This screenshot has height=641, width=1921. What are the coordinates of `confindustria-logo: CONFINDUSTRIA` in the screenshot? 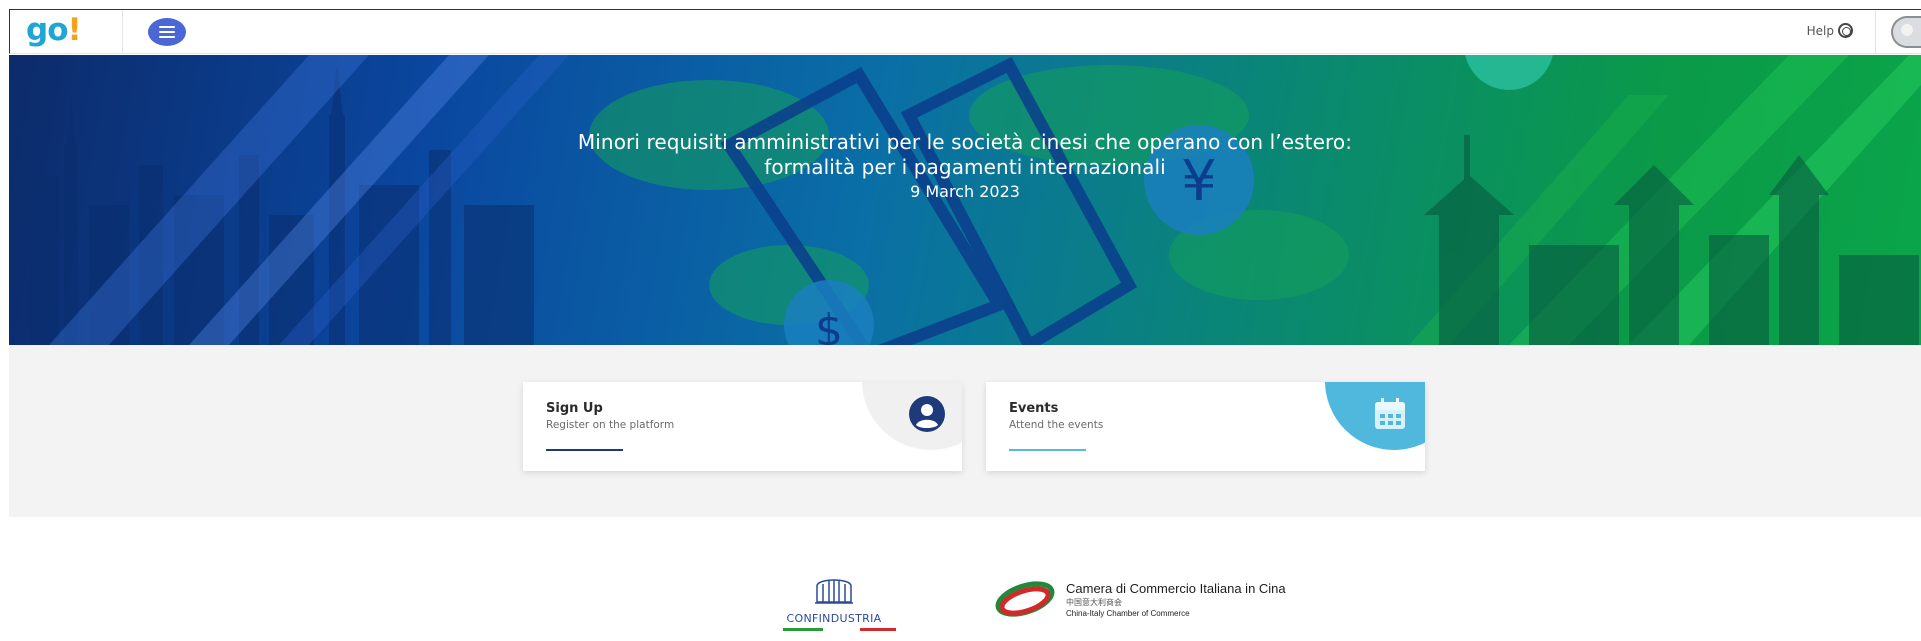 It's located at (835, 602).